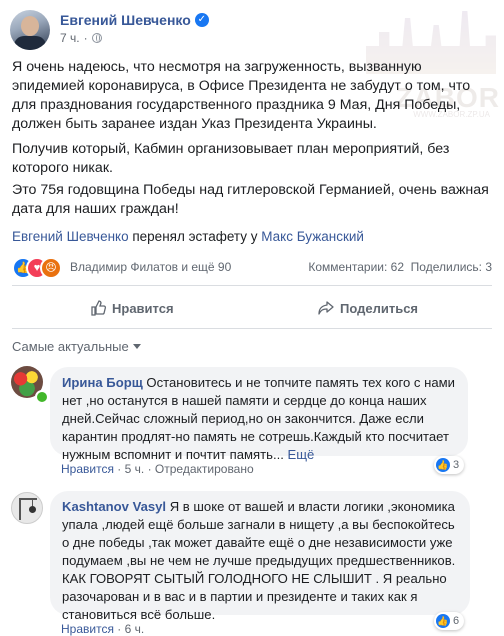 This screenshot has width=504, height=636. What do you see at coordinates (326, 308) in the screenshot?
I see `share-icon` at bounding box center [326, 308].